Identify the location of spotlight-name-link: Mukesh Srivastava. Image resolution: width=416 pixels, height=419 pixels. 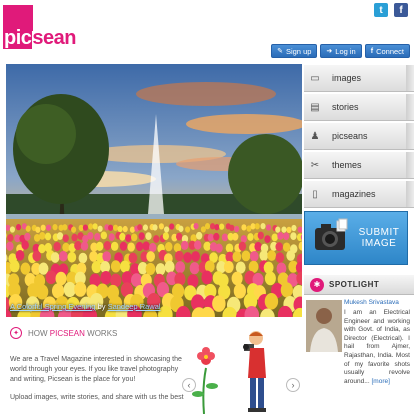
(371, 302).